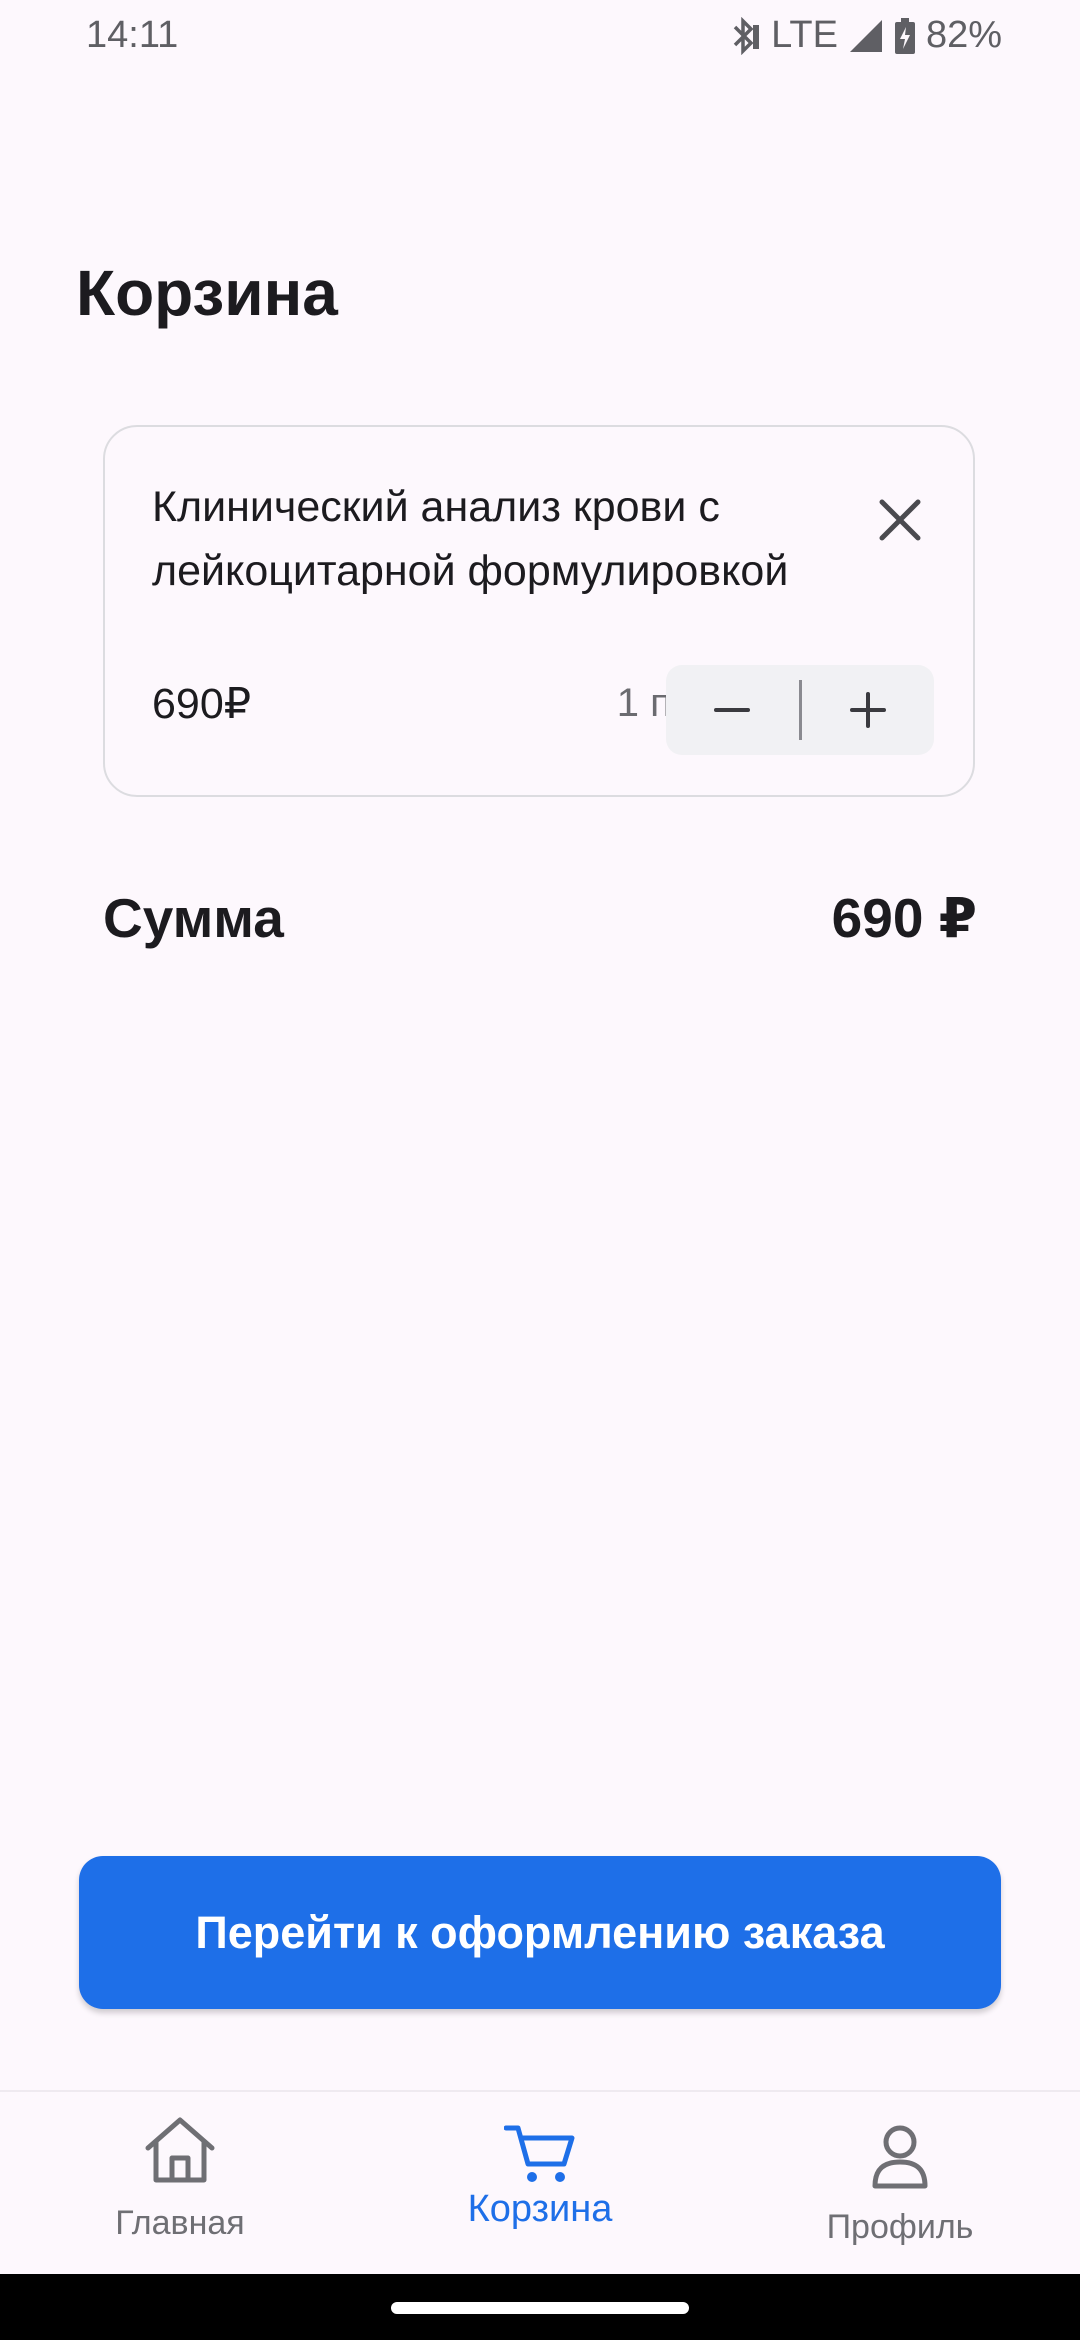 This screenshot has width=1080, height=2340. I want to click on decrease-button, so click(732, 710).